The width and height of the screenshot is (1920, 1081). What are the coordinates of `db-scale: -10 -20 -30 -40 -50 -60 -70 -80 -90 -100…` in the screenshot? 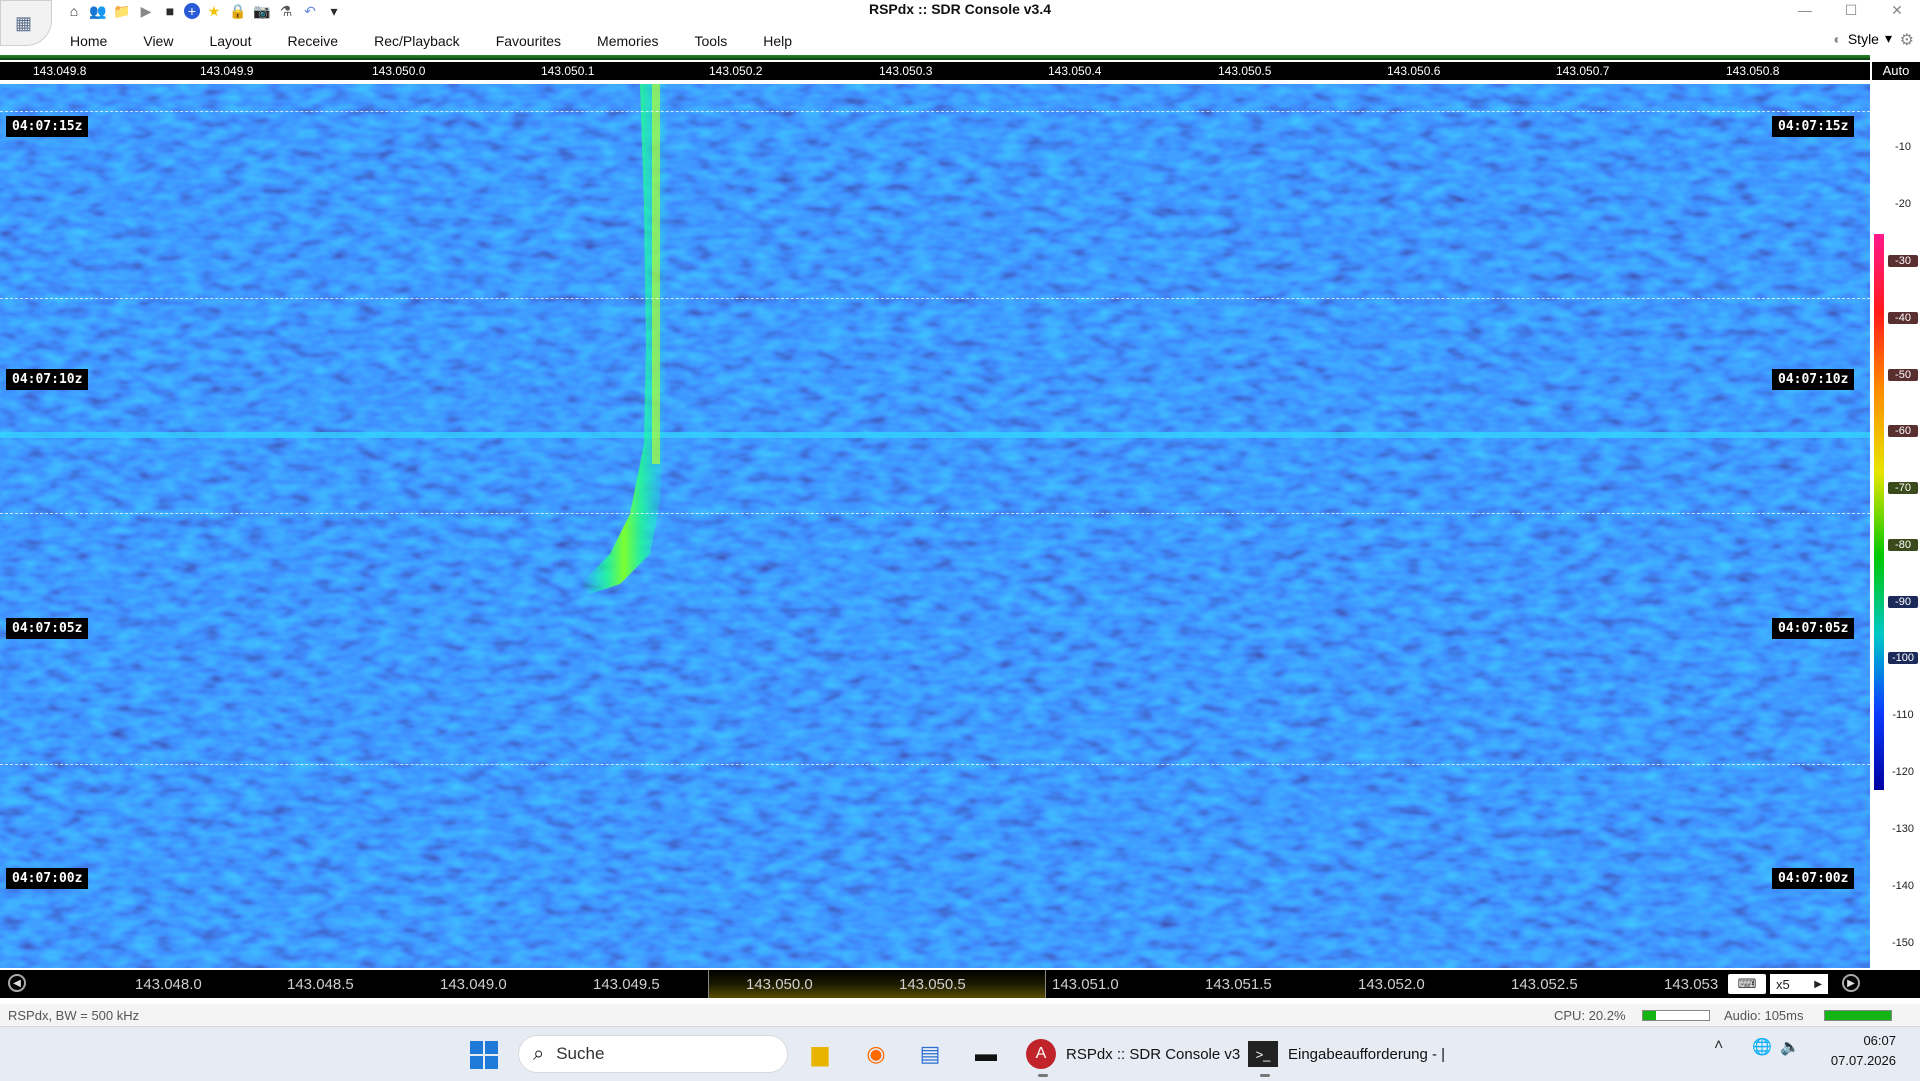 It's located at (1896, 526).